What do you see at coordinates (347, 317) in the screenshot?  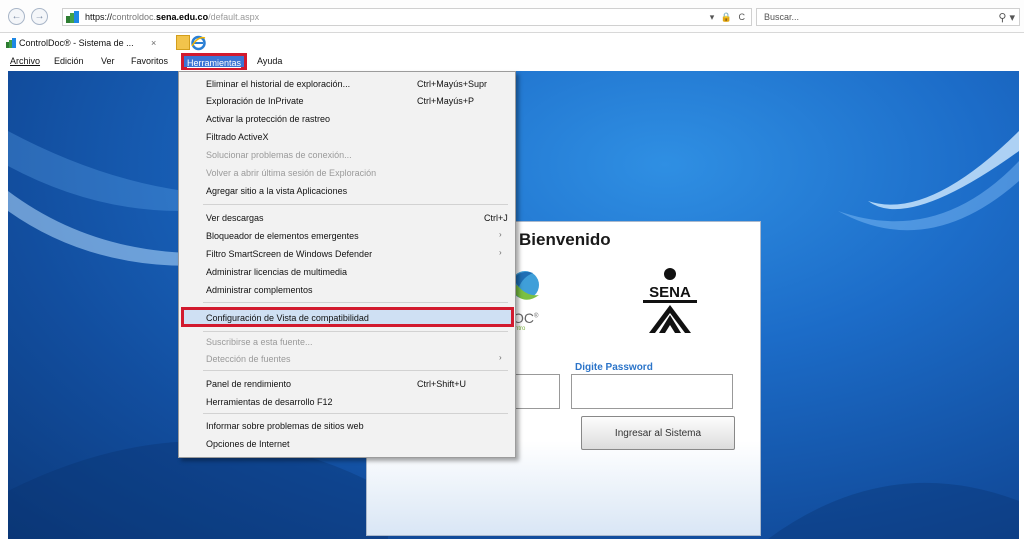 I see `menu-item-vista-compatibilidad: Configuración de Vista de compatibilidad` at bounding box center [347, 317].